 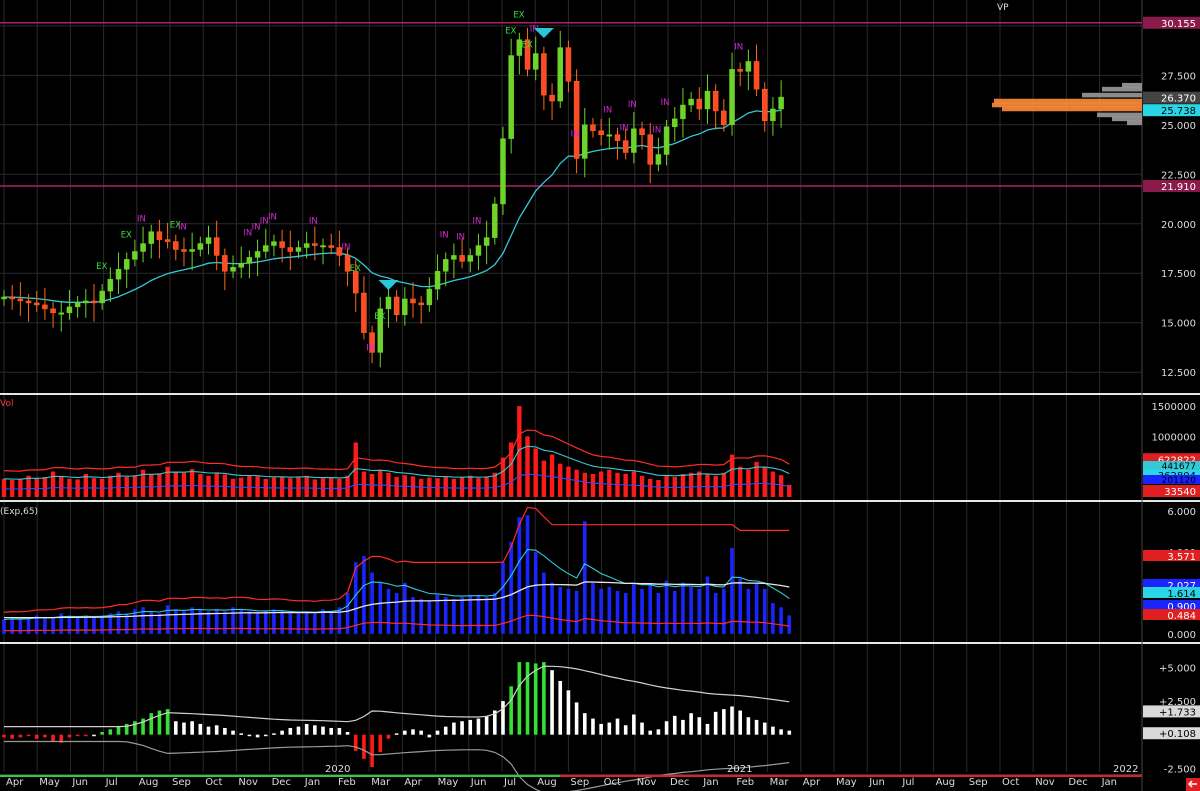 I want to click on oscillator-bar, so click(x=200, y=621).